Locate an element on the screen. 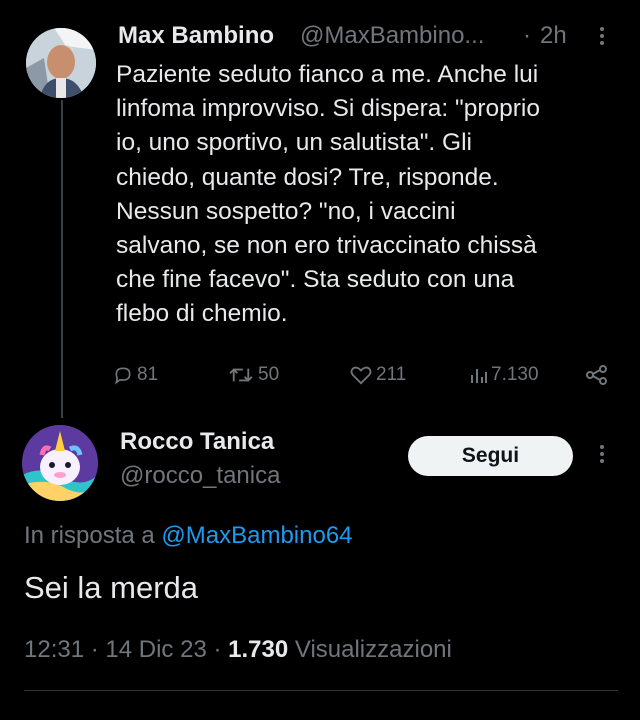 This screenshot has width=640, height=720. tweet-timestamp: 2h is located at coordinates (553, 36).